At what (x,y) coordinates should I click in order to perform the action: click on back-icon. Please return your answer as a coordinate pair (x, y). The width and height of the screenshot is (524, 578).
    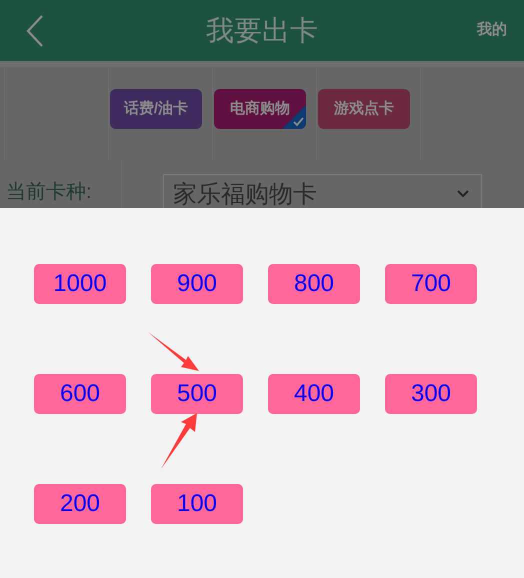
    Looking at the image, I should click on (35, 30).